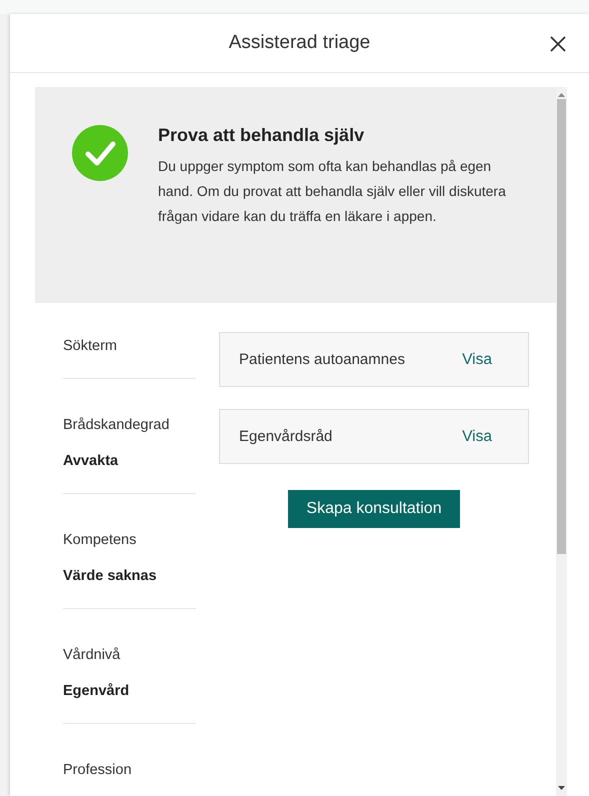  I want to click on scroll-up-arrow-icon, so click(561, 94).